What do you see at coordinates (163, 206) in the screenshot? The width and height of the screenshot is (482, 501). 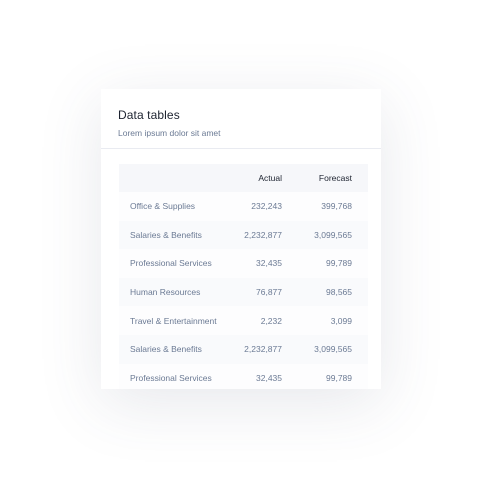 I see `row-label: Office & Supplies` at bounding box center [163, 206].